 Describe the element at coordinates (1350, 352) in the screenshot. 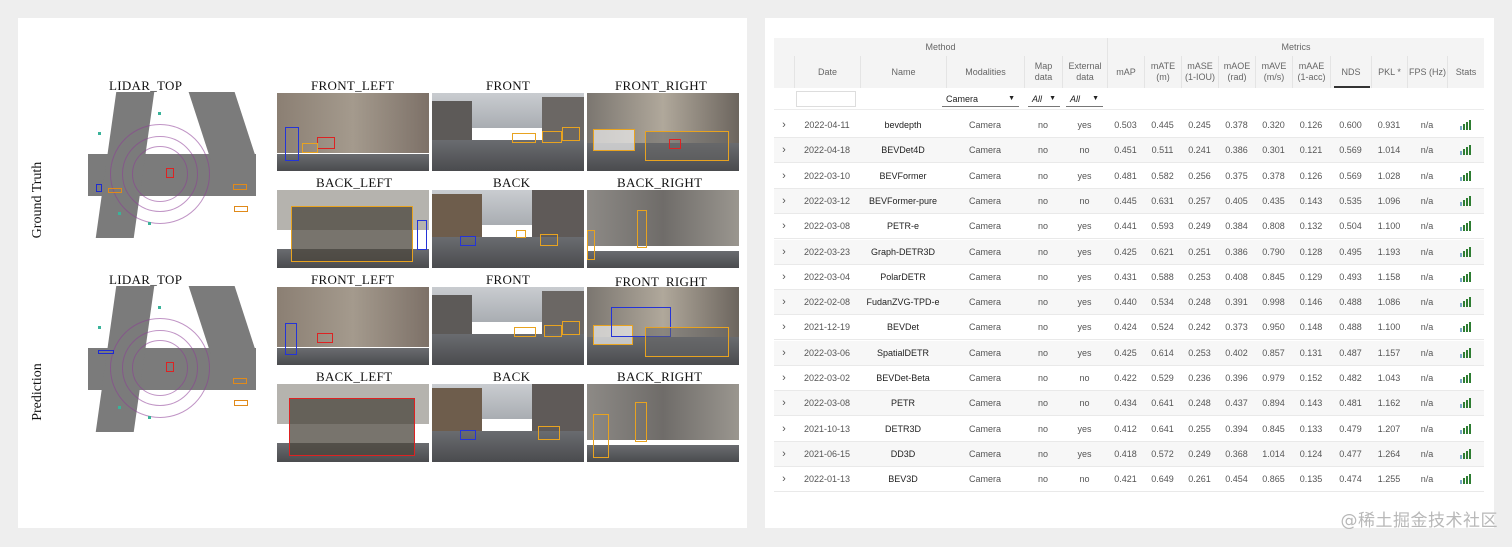

I see `cell-nds: 0.487` at that location.